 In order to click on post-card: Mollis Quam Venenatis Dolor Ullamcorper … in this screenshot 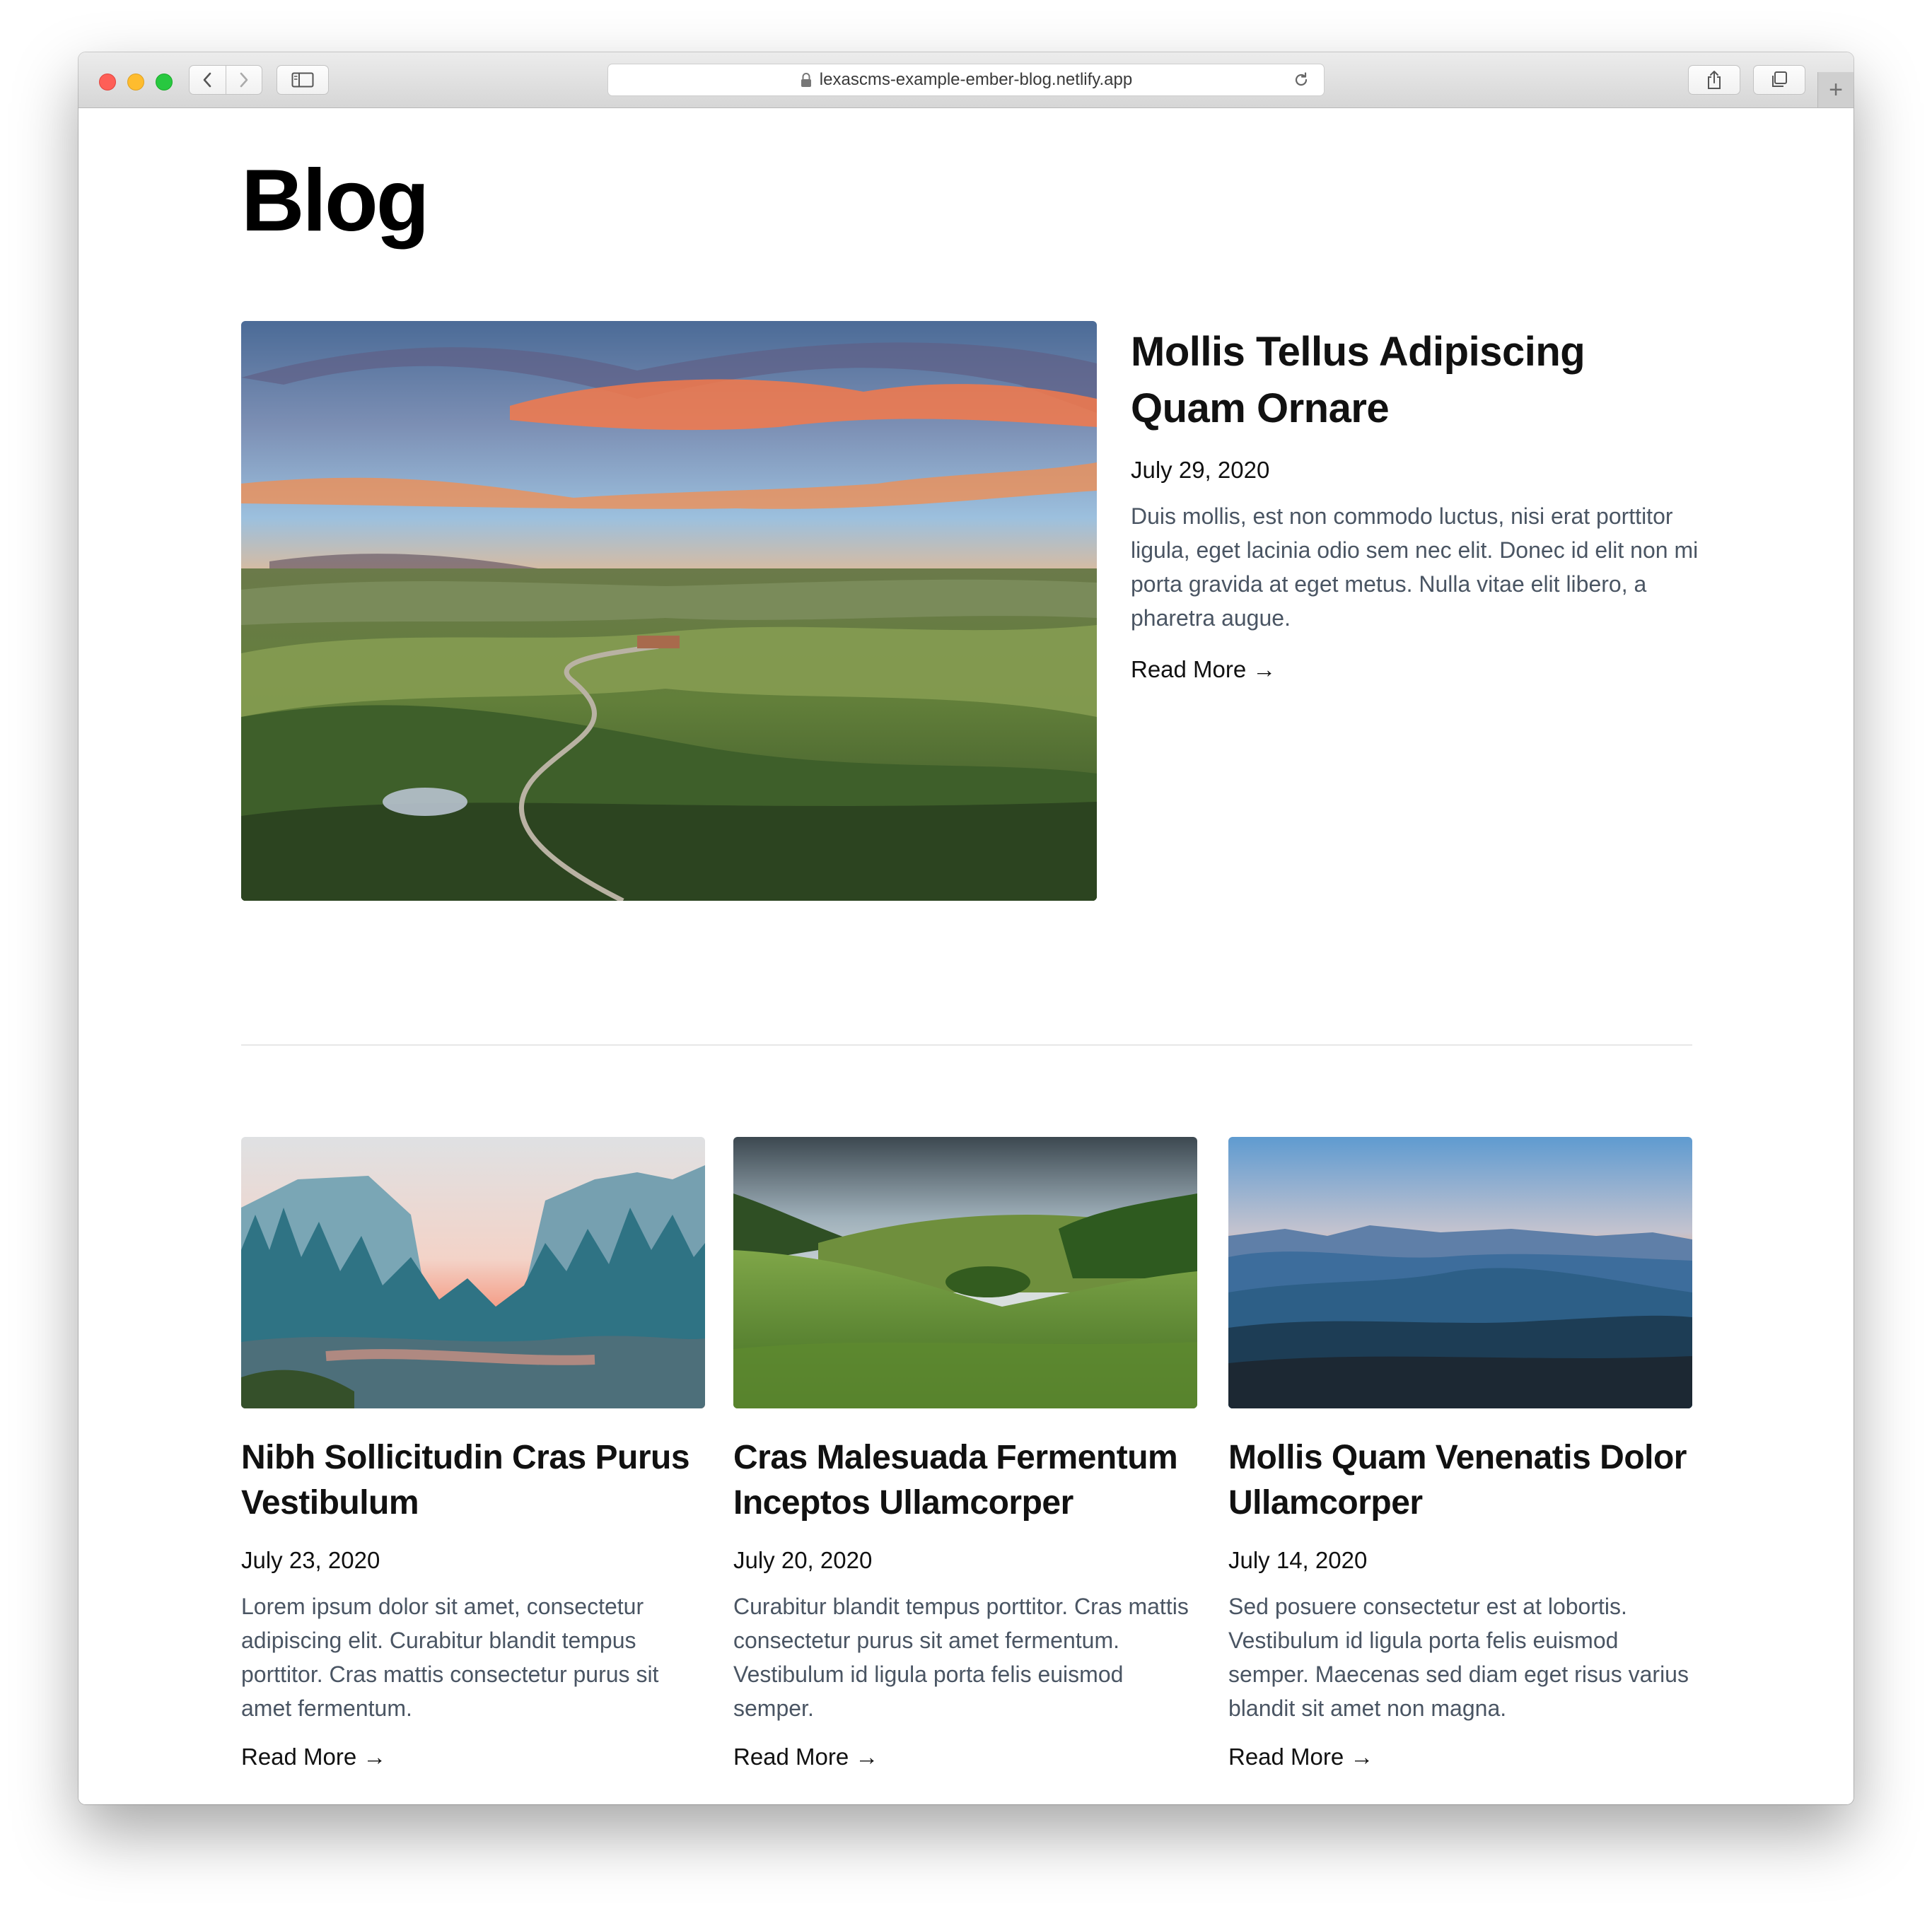, I will do `click(1460, 1453)`.